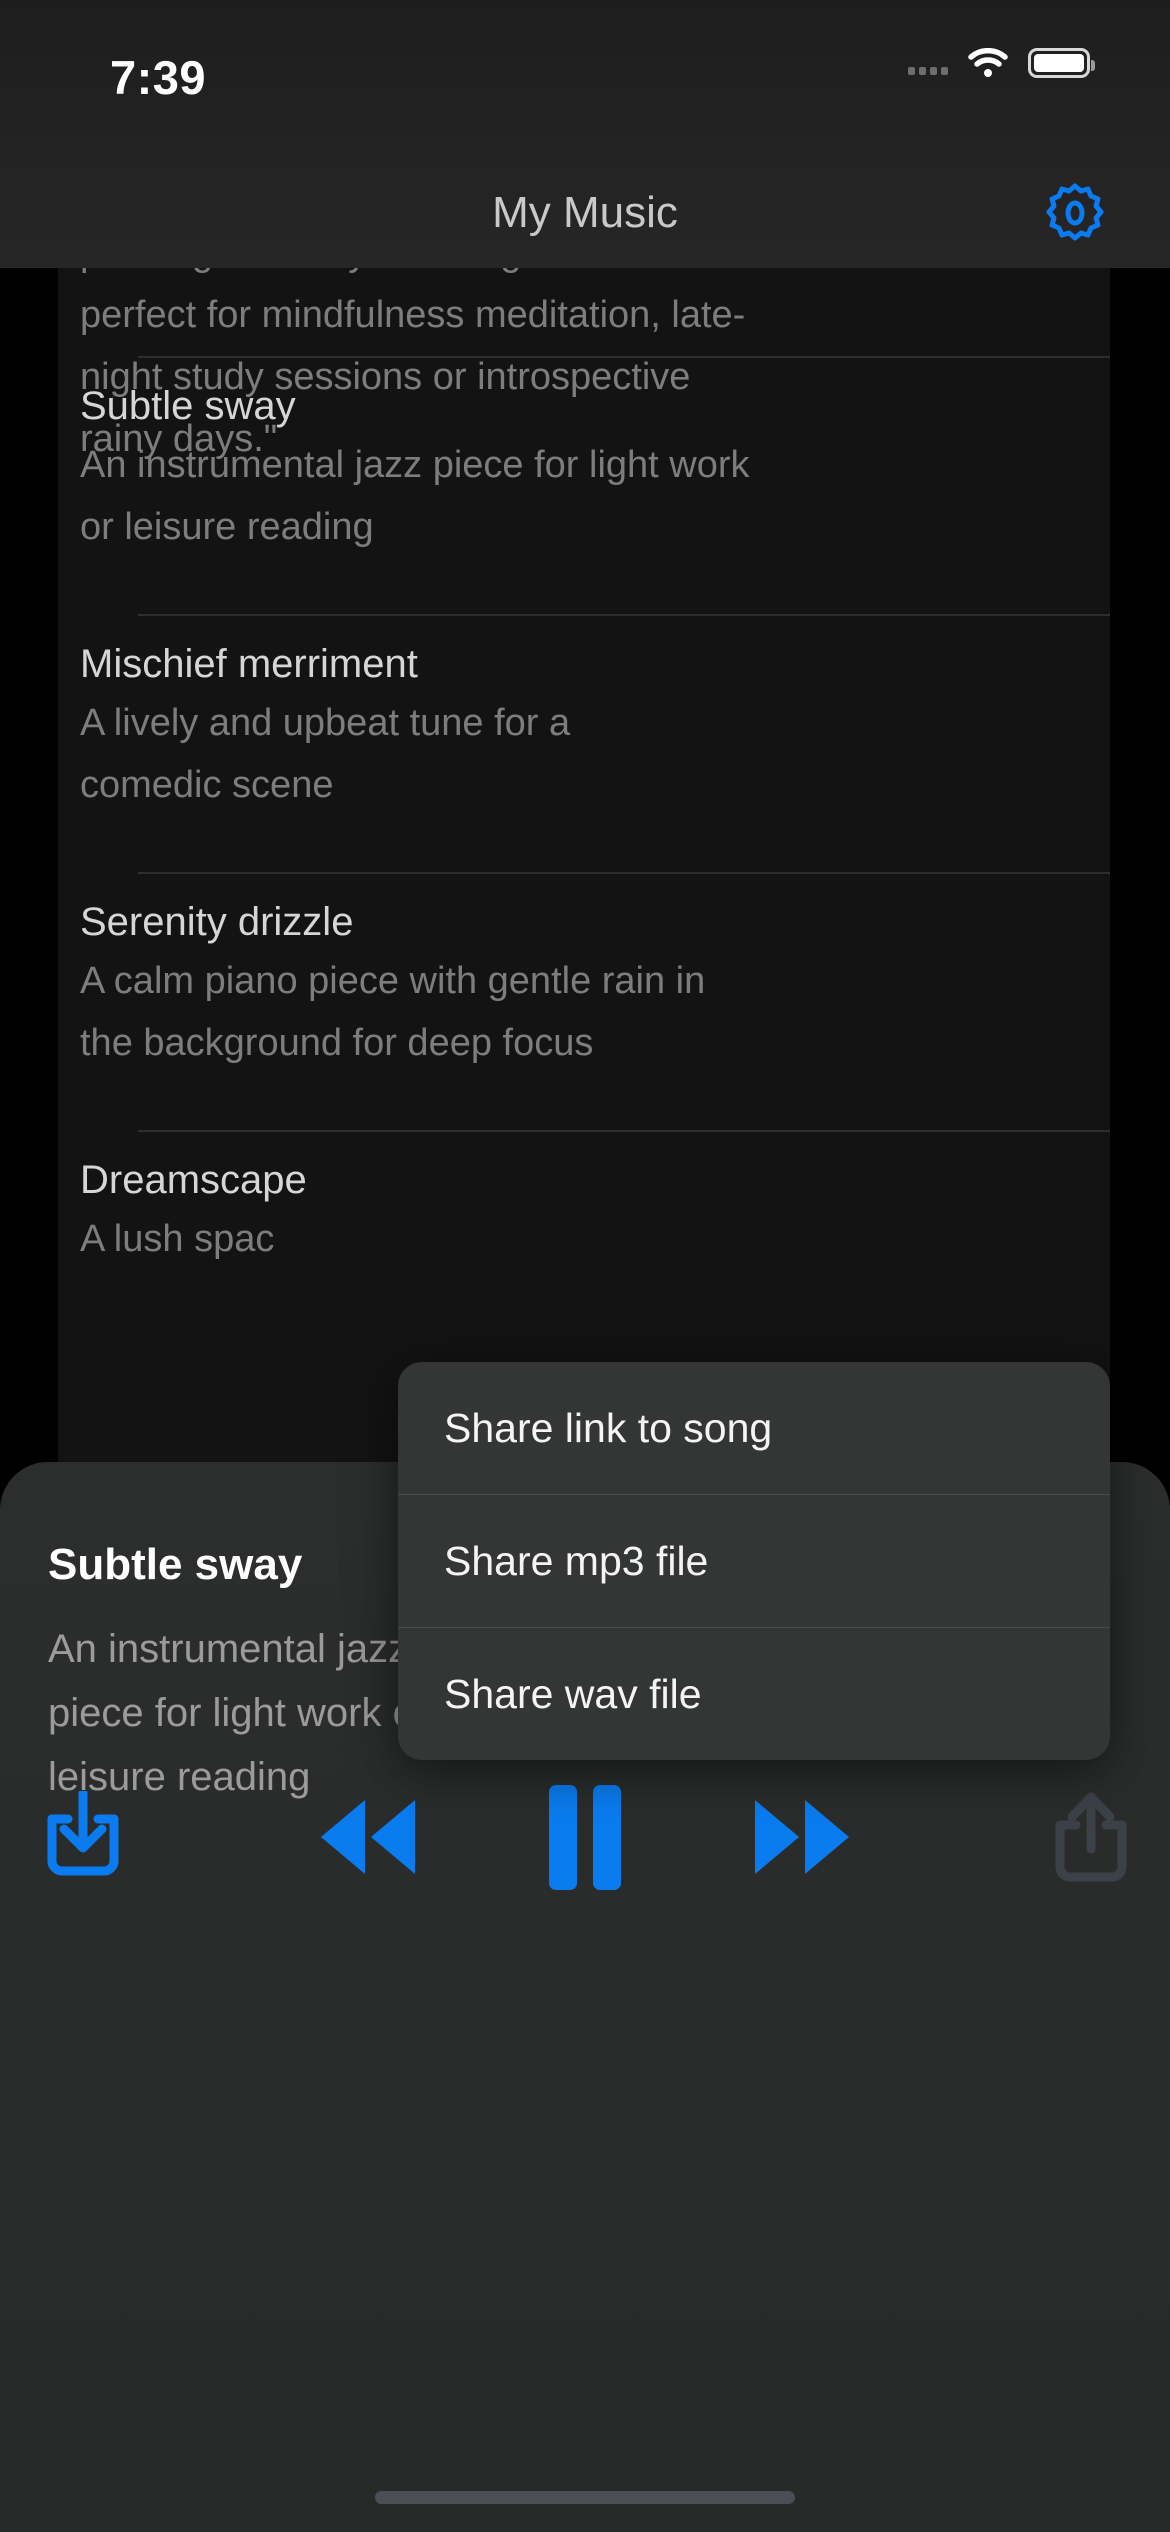 The height and width of the screenshot is (2532, 1170). Describe the element at coordinates (337, 1043) in the screenshot. I see `song-subtitle-line: the background for deep focus` at that location.